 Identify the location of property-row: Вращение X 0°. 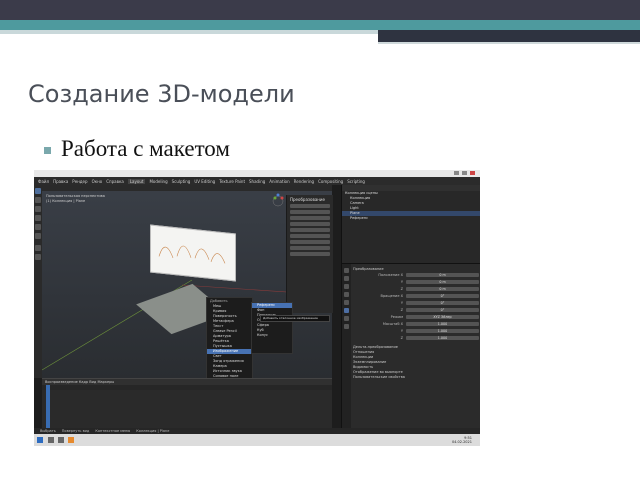
(416, 296).